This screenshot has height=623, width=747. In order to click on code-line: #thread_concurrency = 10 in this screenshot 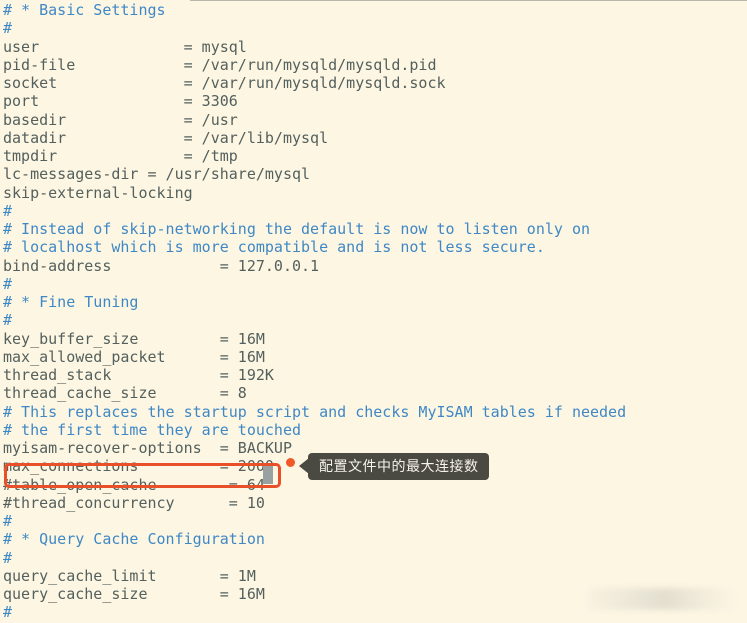, I will do `click(373, 503)`.